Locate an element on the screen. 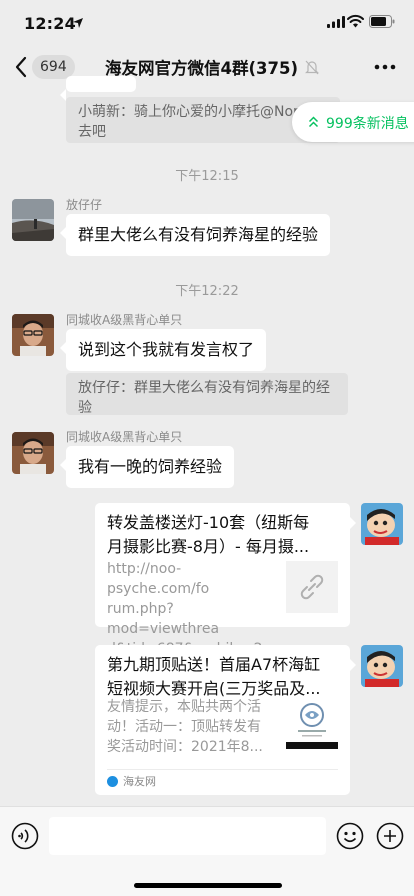 This screenshot has width=414, height=896. link-icon is located at coordinates (312, 587).